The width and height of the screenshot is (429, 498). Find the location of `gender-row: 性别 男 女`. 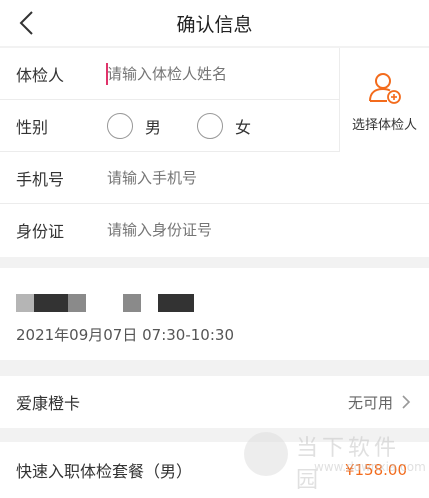

gender-row: 性别 男 女 is located at coordinates (170, 126).